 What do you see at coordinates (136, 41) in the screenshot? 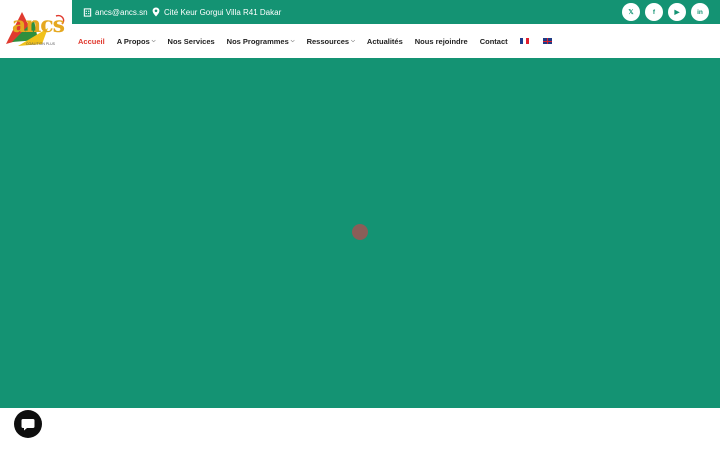
I see `nav-item-a-propos: A Propos ⌵` at bounding box center [136, 41].